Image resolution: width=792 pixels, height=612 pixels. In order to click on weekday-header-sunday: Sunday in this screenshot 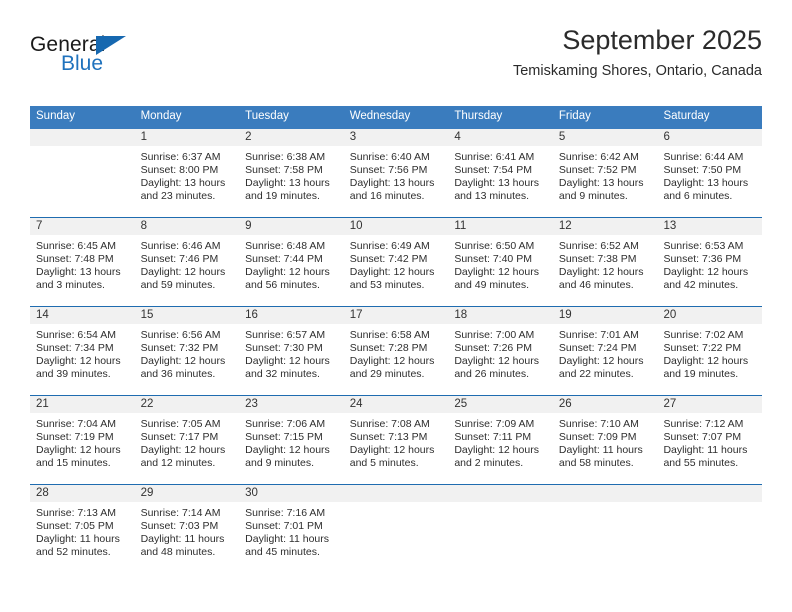, I will do `click(56, 116)`.